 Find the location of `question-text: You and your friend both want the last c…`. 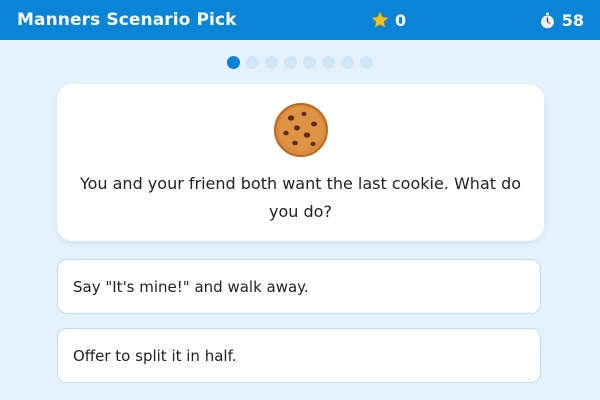

question-text: You and your friend both want the last c… is located at coordinates (300, 197).